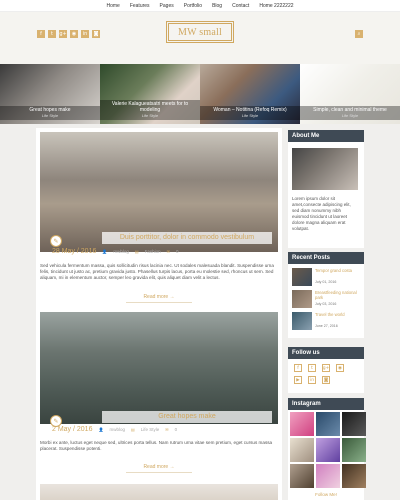 Image resolution: width=400 pixels, height=500 pixels. I want to click on post-category: Life Style, so click(150, 429).